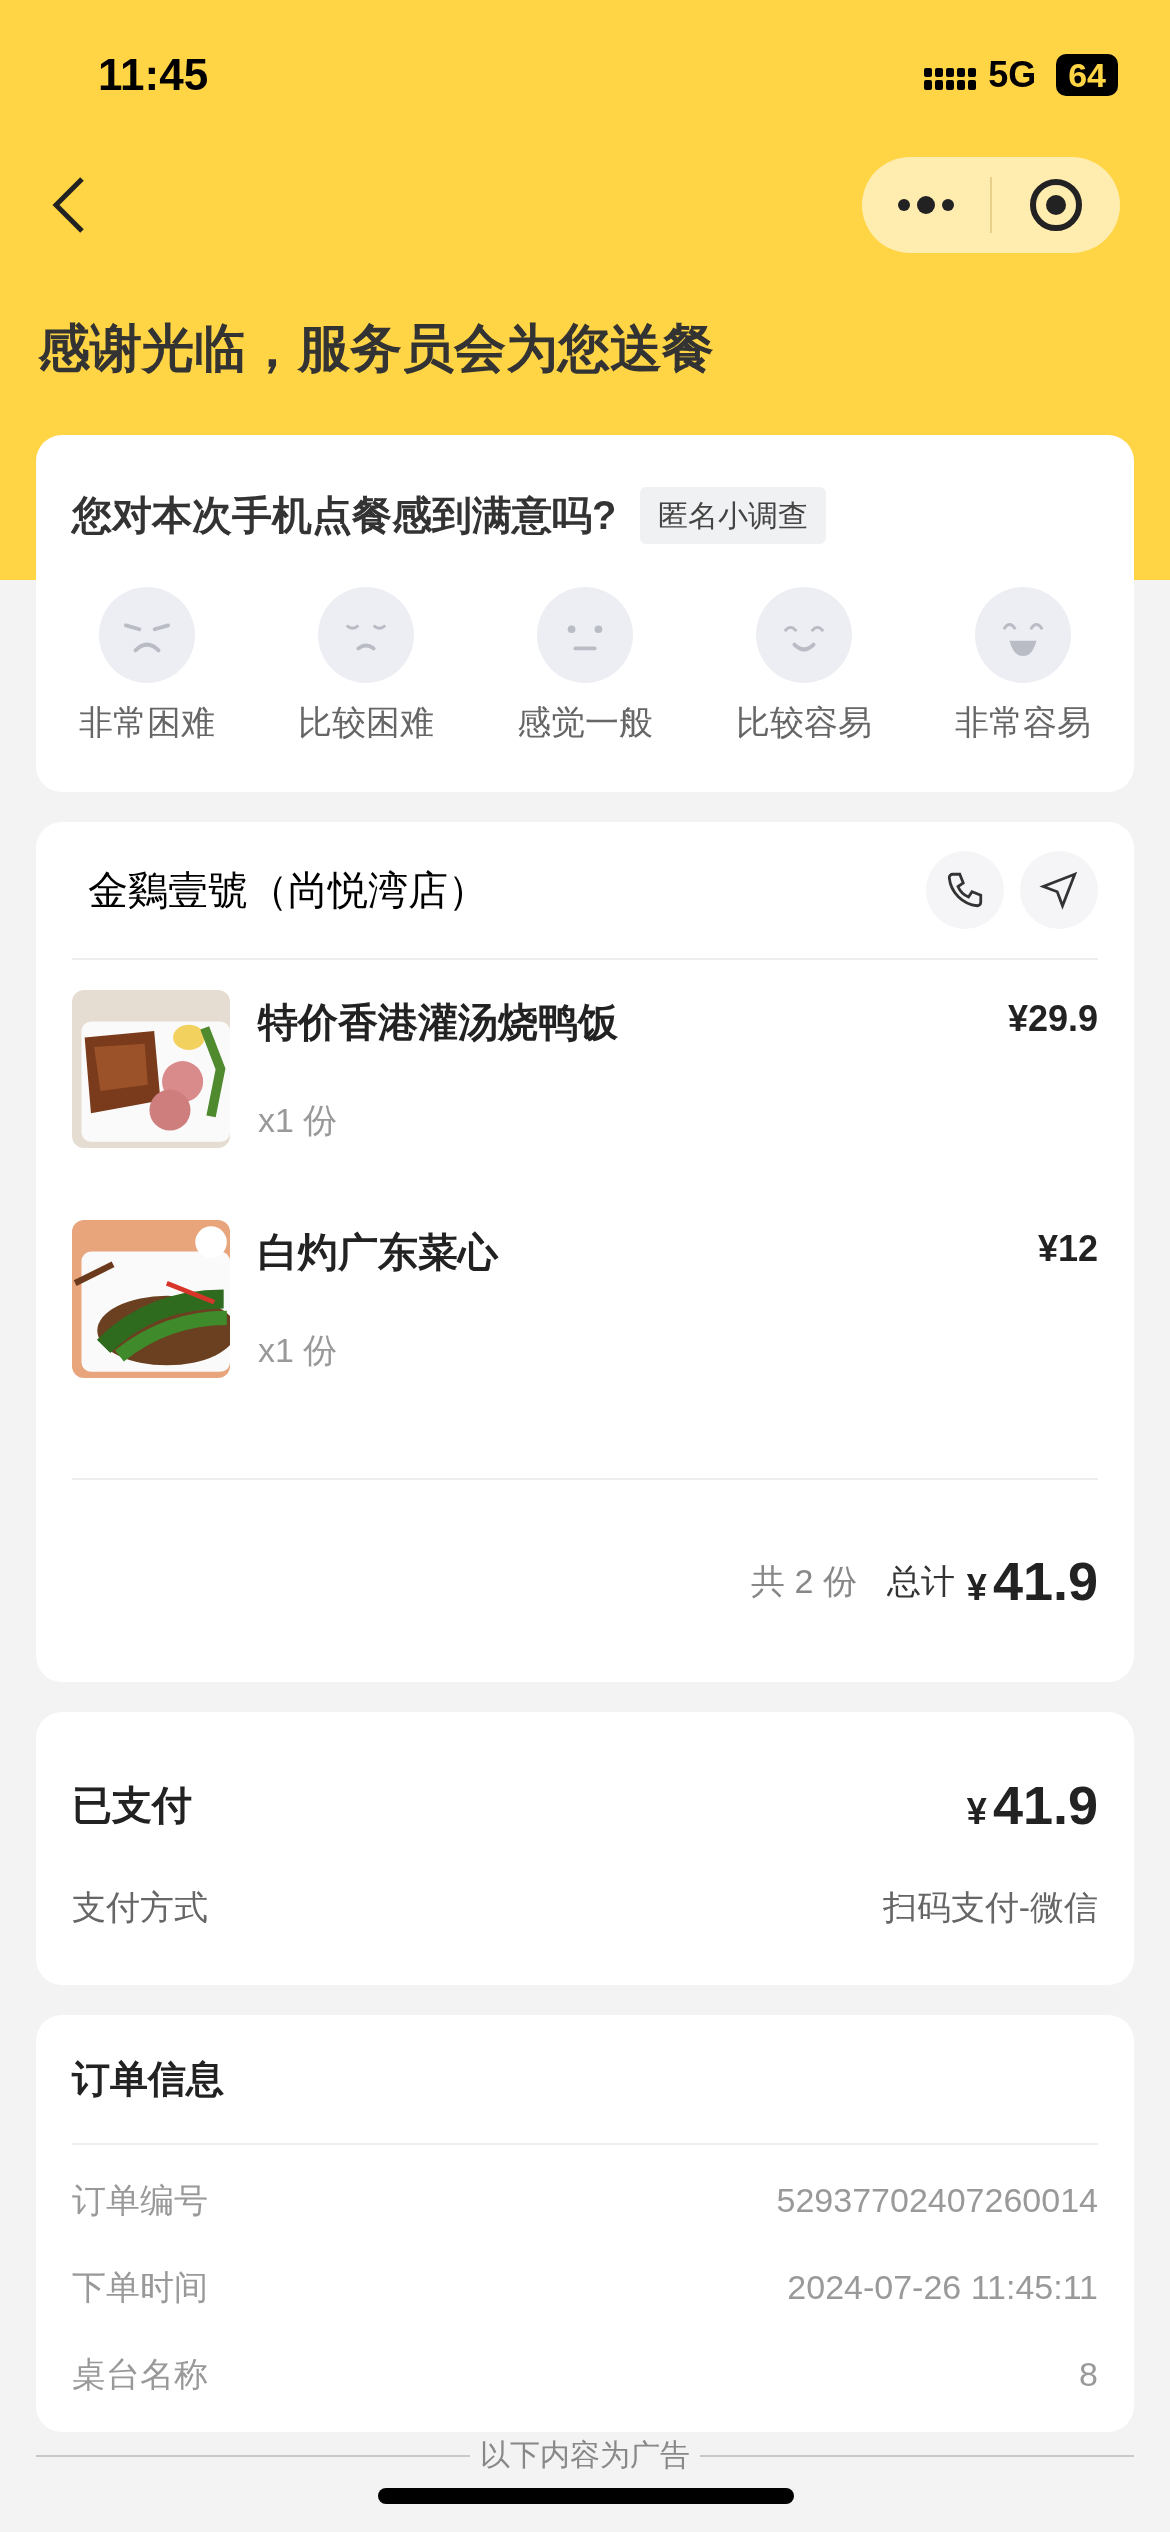  Describe the element at coordinates (1052, 1019) in the screenshot. I see `item-price: ¥29.9` at that location.